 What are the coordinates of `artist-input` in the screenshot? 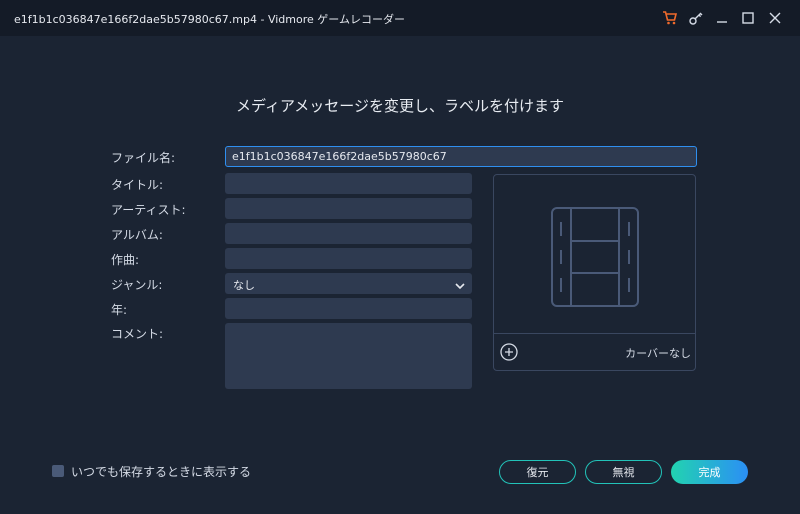 It's located at (348, 208).